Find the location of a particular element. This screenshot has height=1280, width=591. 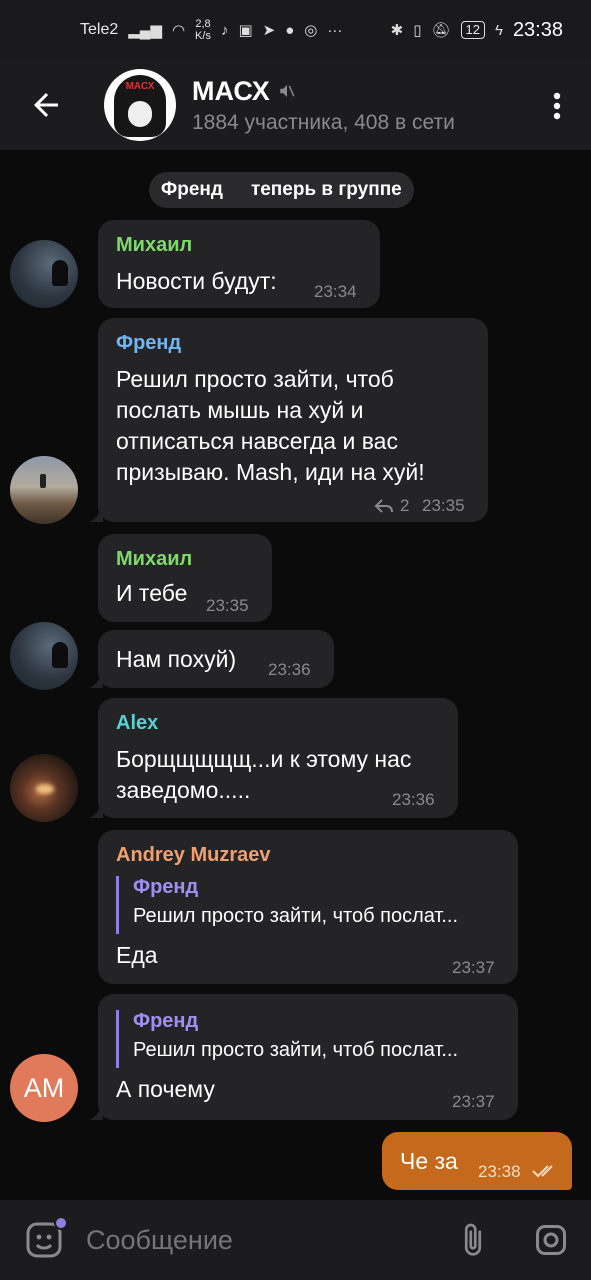

sender-name: Alex is located at coordinates (137, 723).